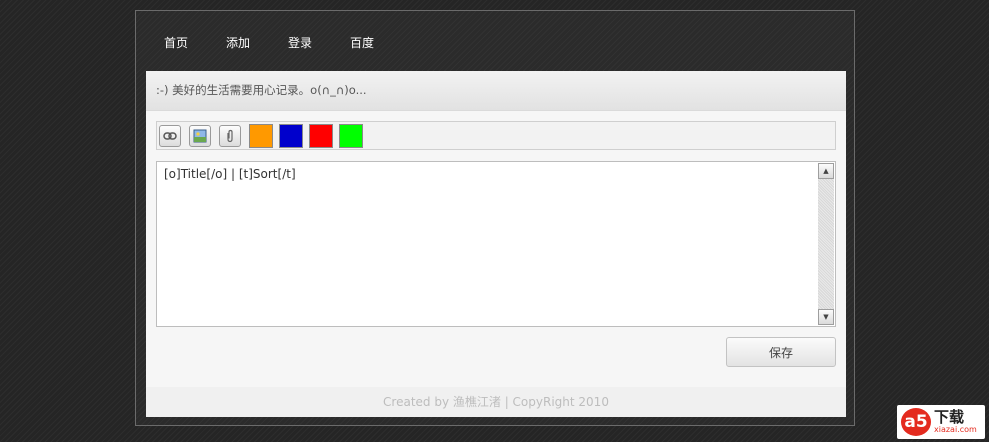 The height and width of the screenshot is (442, 989). I want to click on insert-link-button, so click(170, 135).